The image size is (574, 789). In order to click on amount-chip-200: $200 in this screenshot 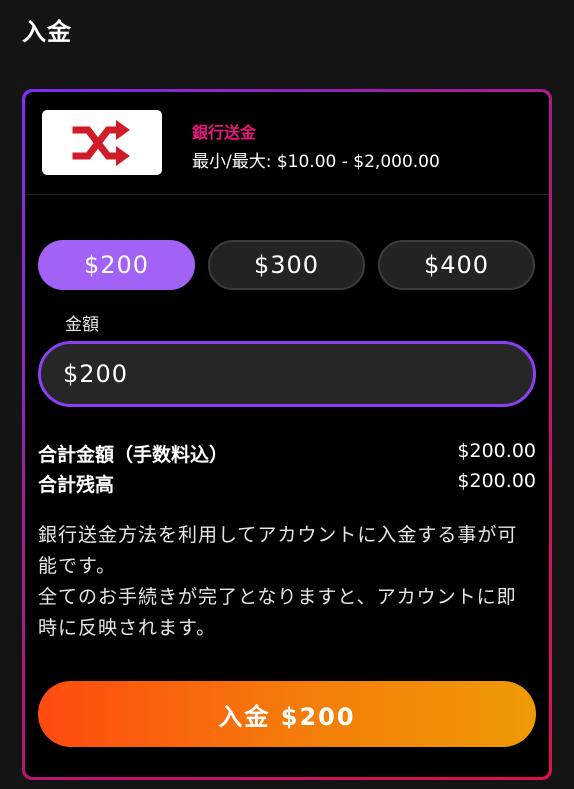, I will do `click(116, 265)`.